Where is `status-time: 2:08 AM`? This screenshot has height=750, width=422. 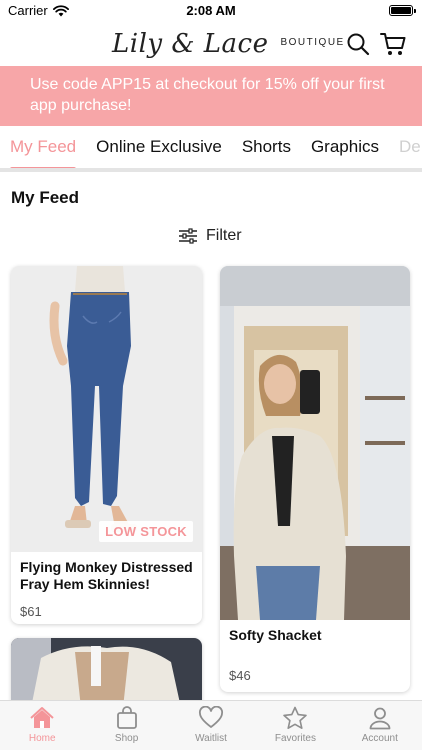 status-time: 2:08 AM is located at coordinates (211, 10).